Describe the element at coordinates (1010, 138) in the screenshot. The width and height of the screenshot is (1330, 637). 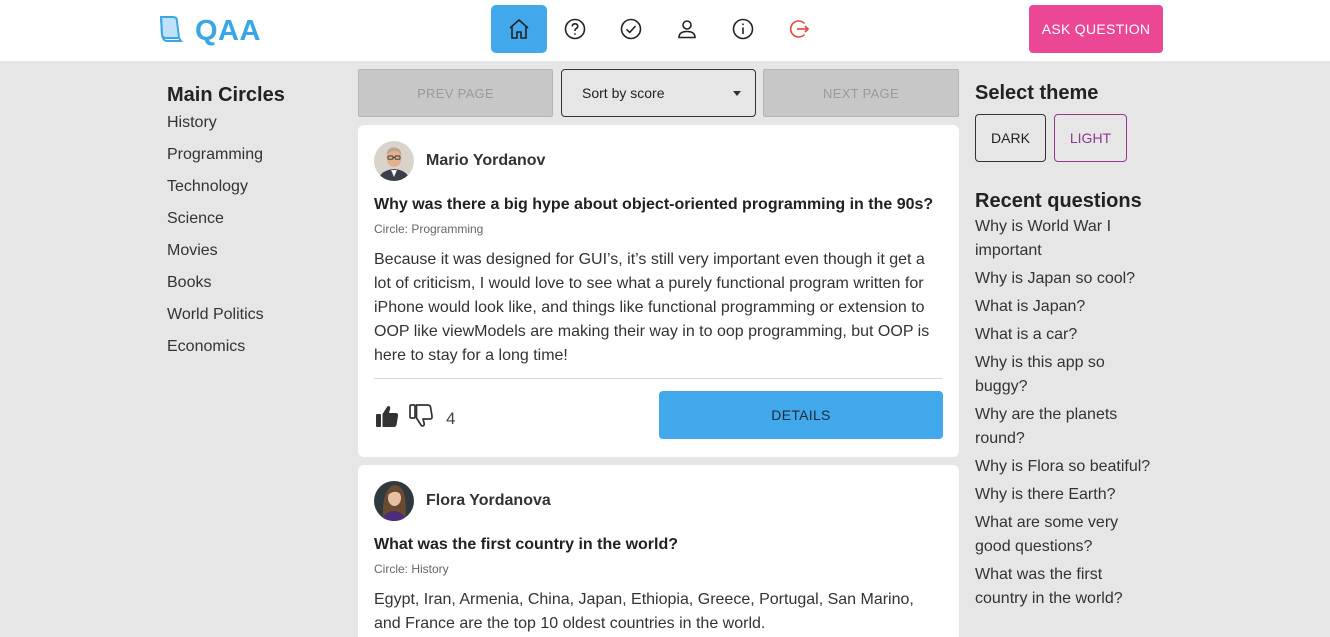
I see `dark-theme-button: DARK` at that location.